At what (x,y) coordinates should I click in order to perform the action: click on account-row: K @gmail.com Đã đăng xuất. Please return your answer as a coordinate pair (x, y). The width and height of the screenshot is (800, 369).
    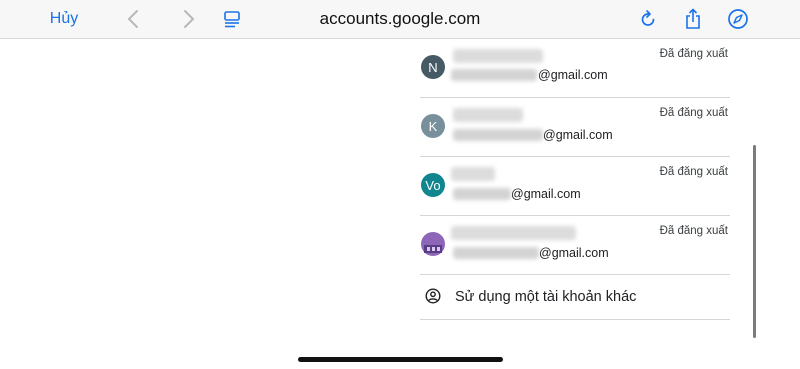
    Looking at the image, I should click on (575, 127).